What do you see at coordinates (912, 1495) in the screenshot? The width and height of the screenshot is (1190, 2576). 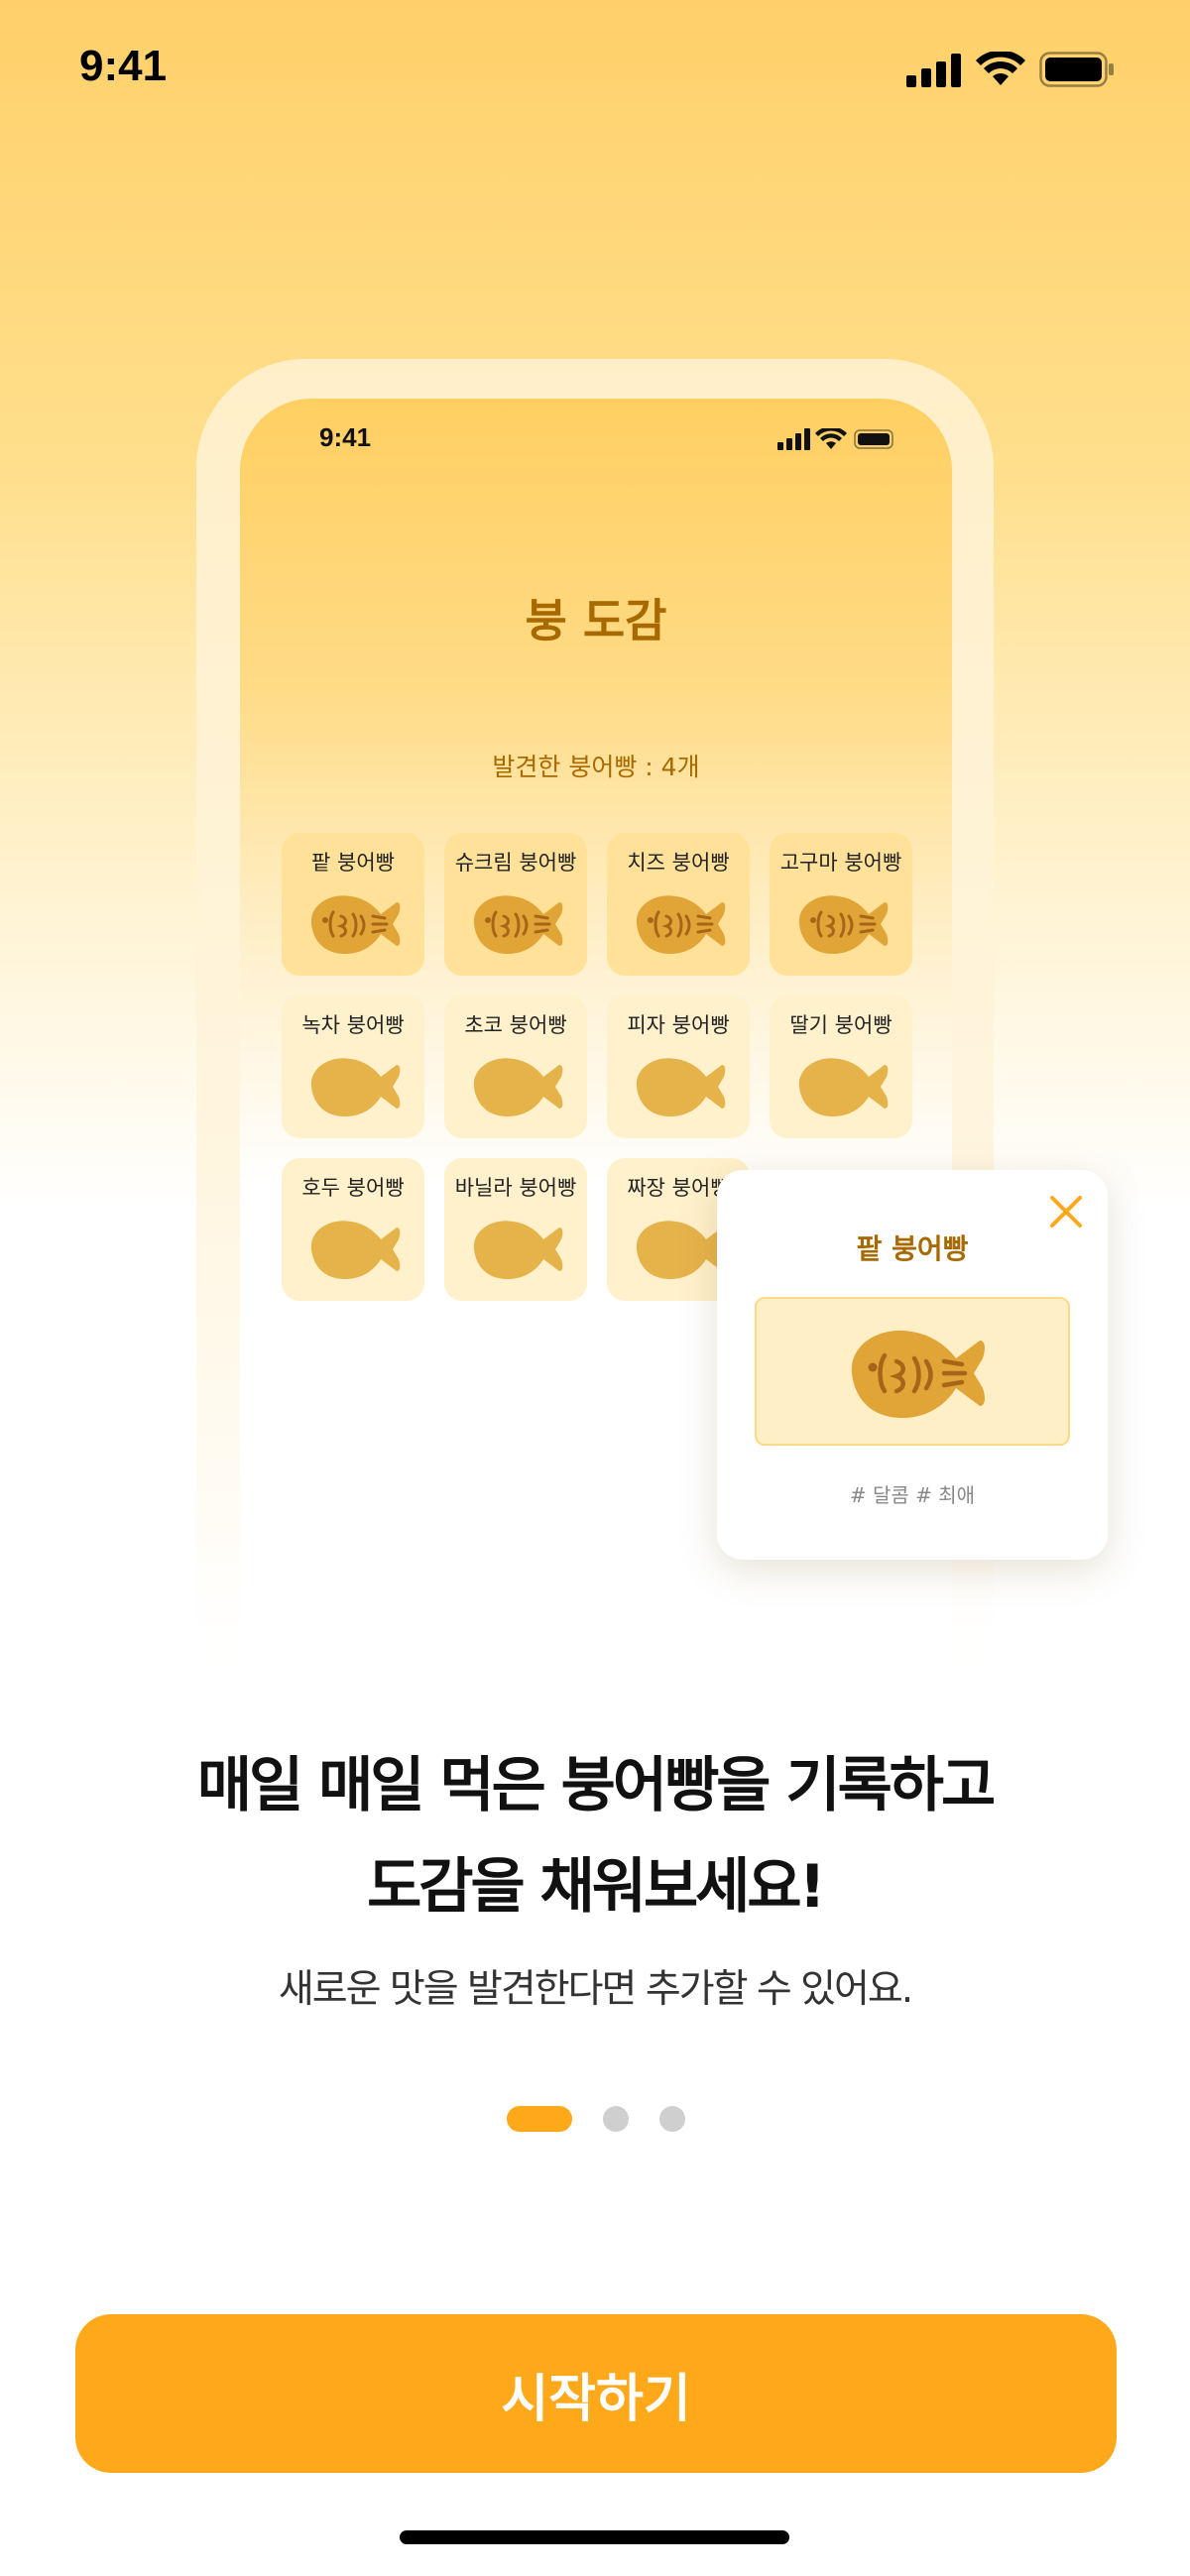 I see `popup-tags: # 달콤 # 최애` at bounding box center [912, 1495].